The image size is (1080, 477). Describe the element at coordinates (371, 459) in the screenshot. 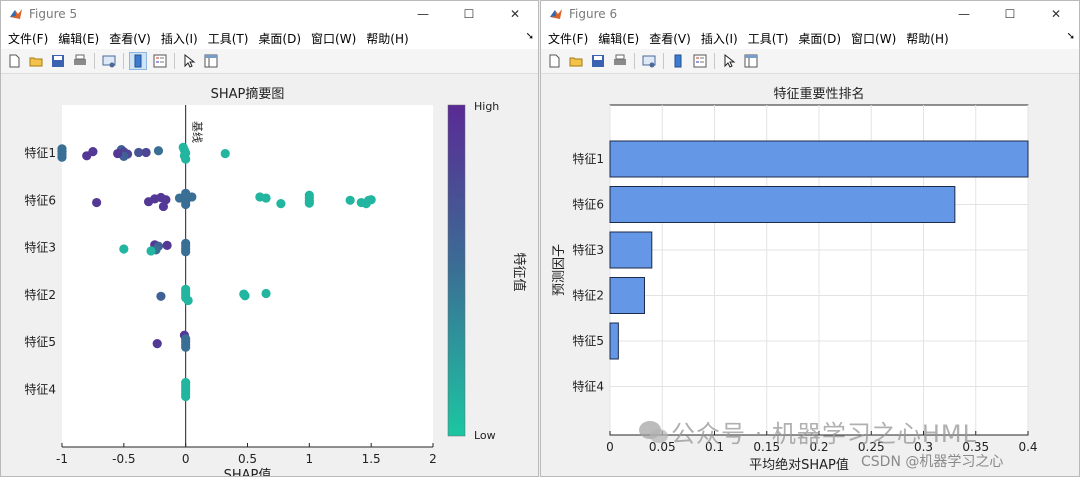

I see `x-tick-label: 1.5` at that location.